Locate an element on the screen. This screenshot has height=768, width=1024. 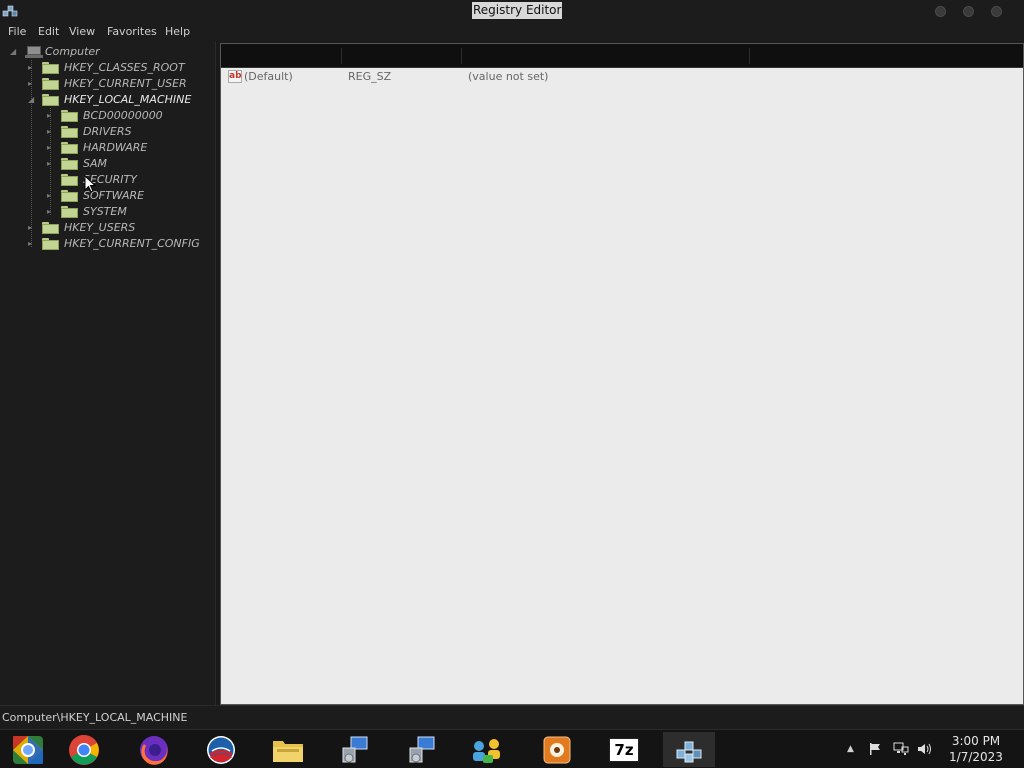
network-people-icon is located at coordinates (486, 750).